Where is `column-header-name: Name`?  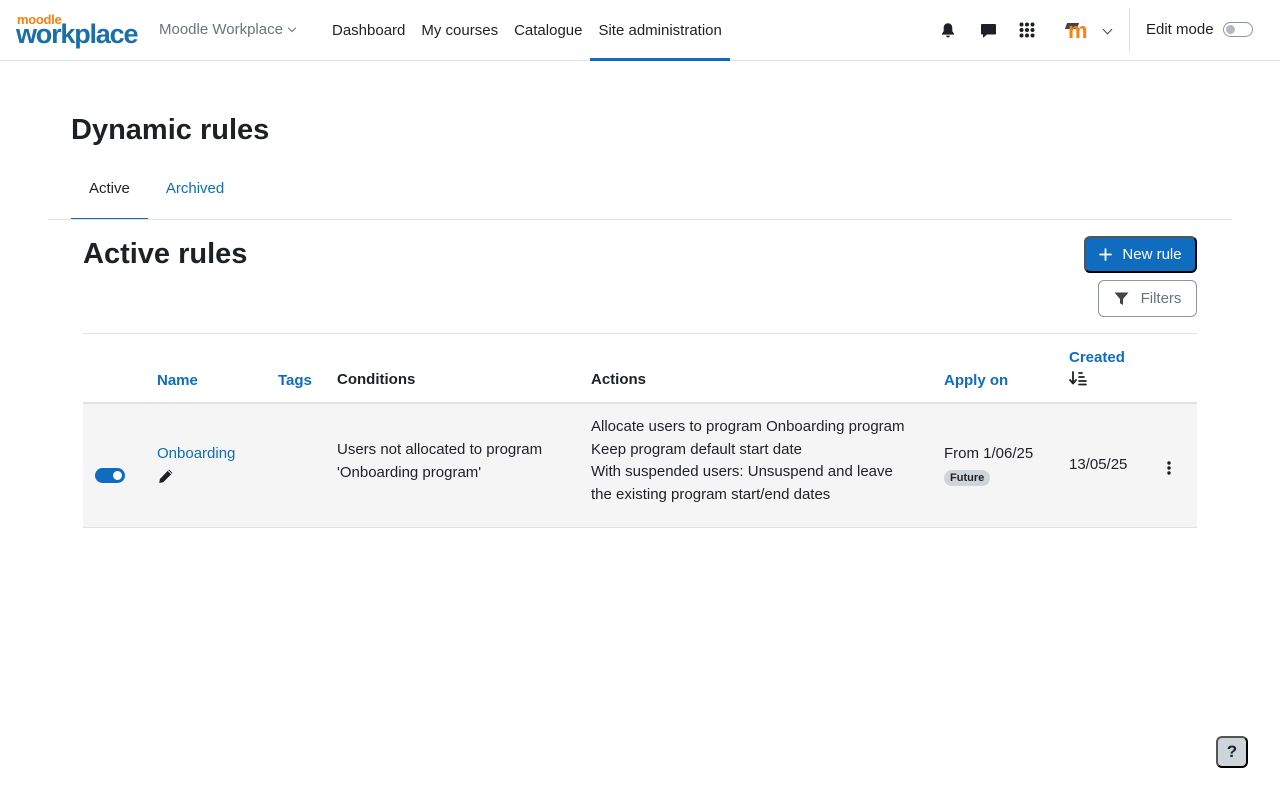 column-header-name: Name is located at coordinates (177, 380).